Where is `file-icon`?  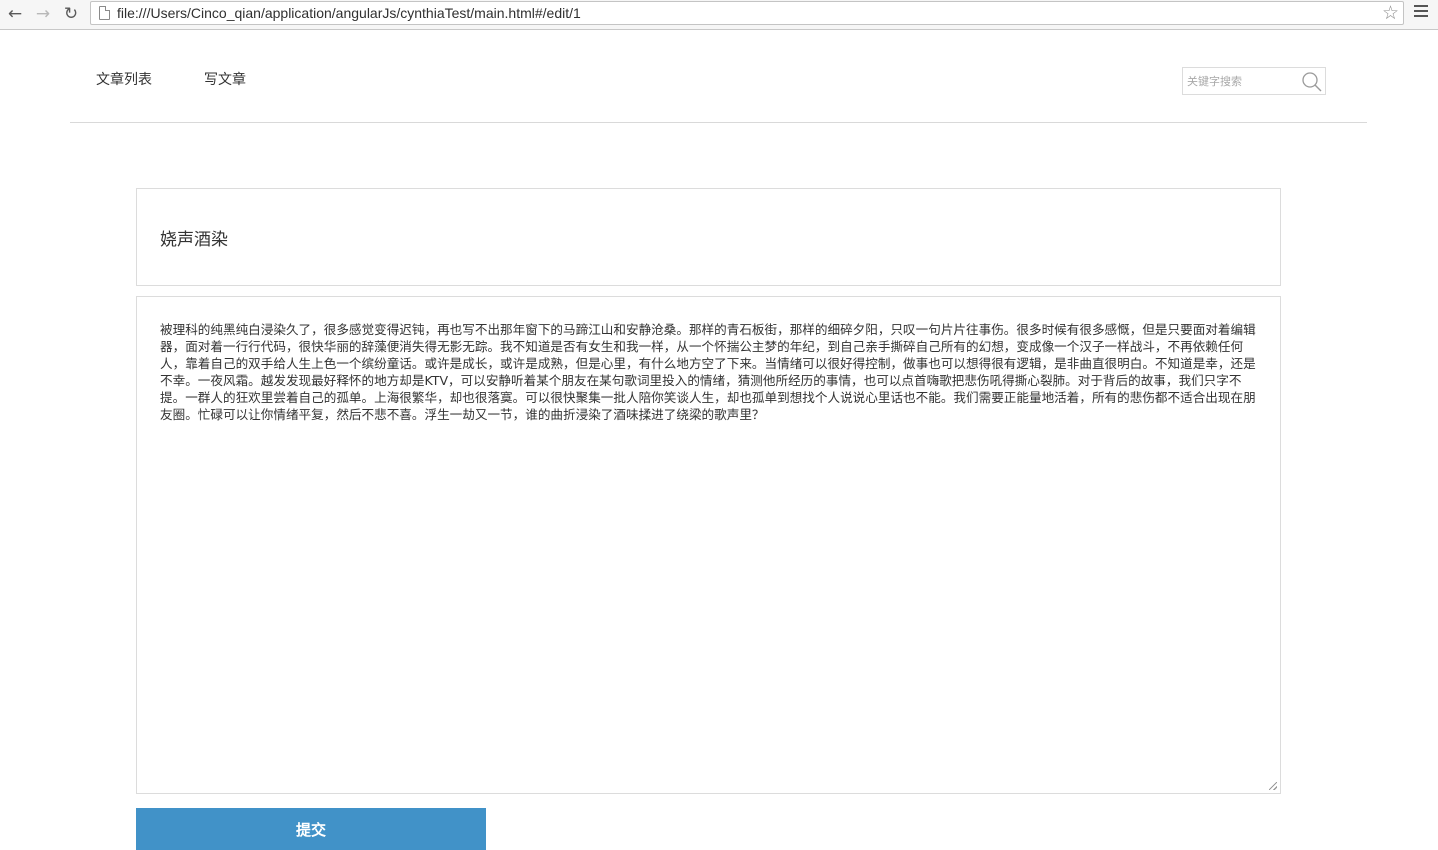
file-icon is located at coordinates (104, 13).